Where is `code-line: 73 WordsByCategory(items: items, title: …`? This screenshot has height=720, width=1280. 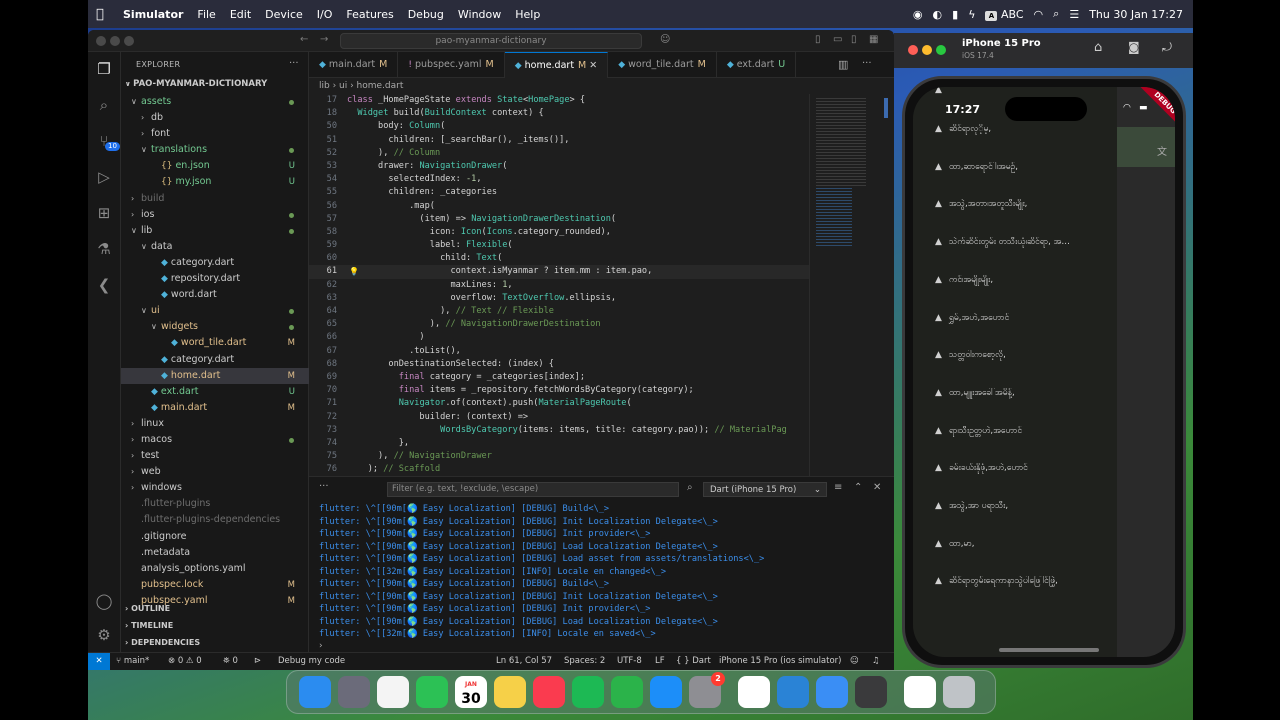 code-line: 73 WordsByCategory(items: items, title: … is located at coordinates (559, 430).